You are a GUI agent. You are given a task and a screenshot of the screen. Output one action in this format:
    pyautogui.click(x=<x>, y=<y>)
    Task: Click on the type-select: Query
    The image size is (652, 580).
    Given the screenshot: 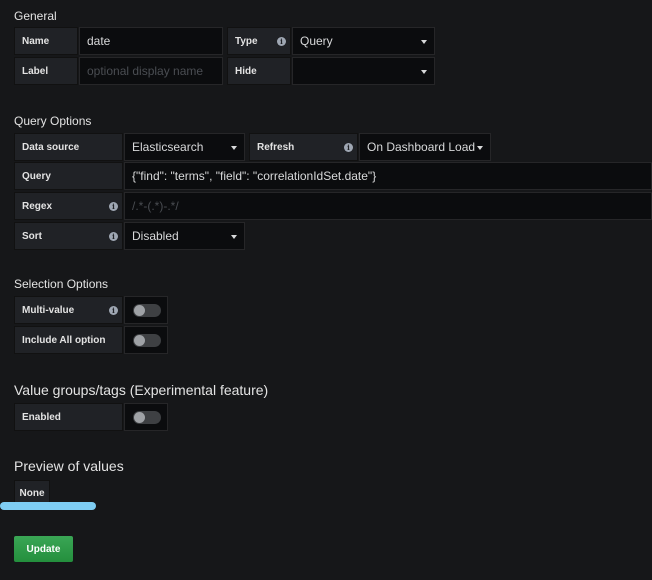 What is the action you would take?
    pyautogui.click(x=363, y=41)
    